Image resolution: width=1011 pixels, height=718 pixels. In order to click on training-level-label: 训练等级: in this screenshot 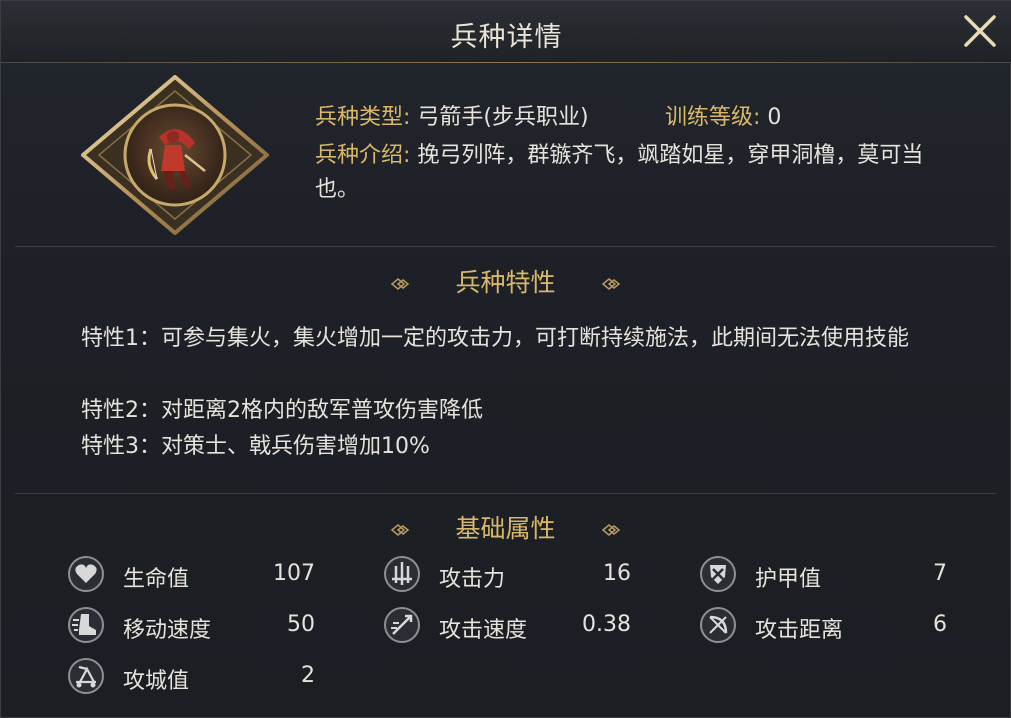, I will do `click(713, 117)`.